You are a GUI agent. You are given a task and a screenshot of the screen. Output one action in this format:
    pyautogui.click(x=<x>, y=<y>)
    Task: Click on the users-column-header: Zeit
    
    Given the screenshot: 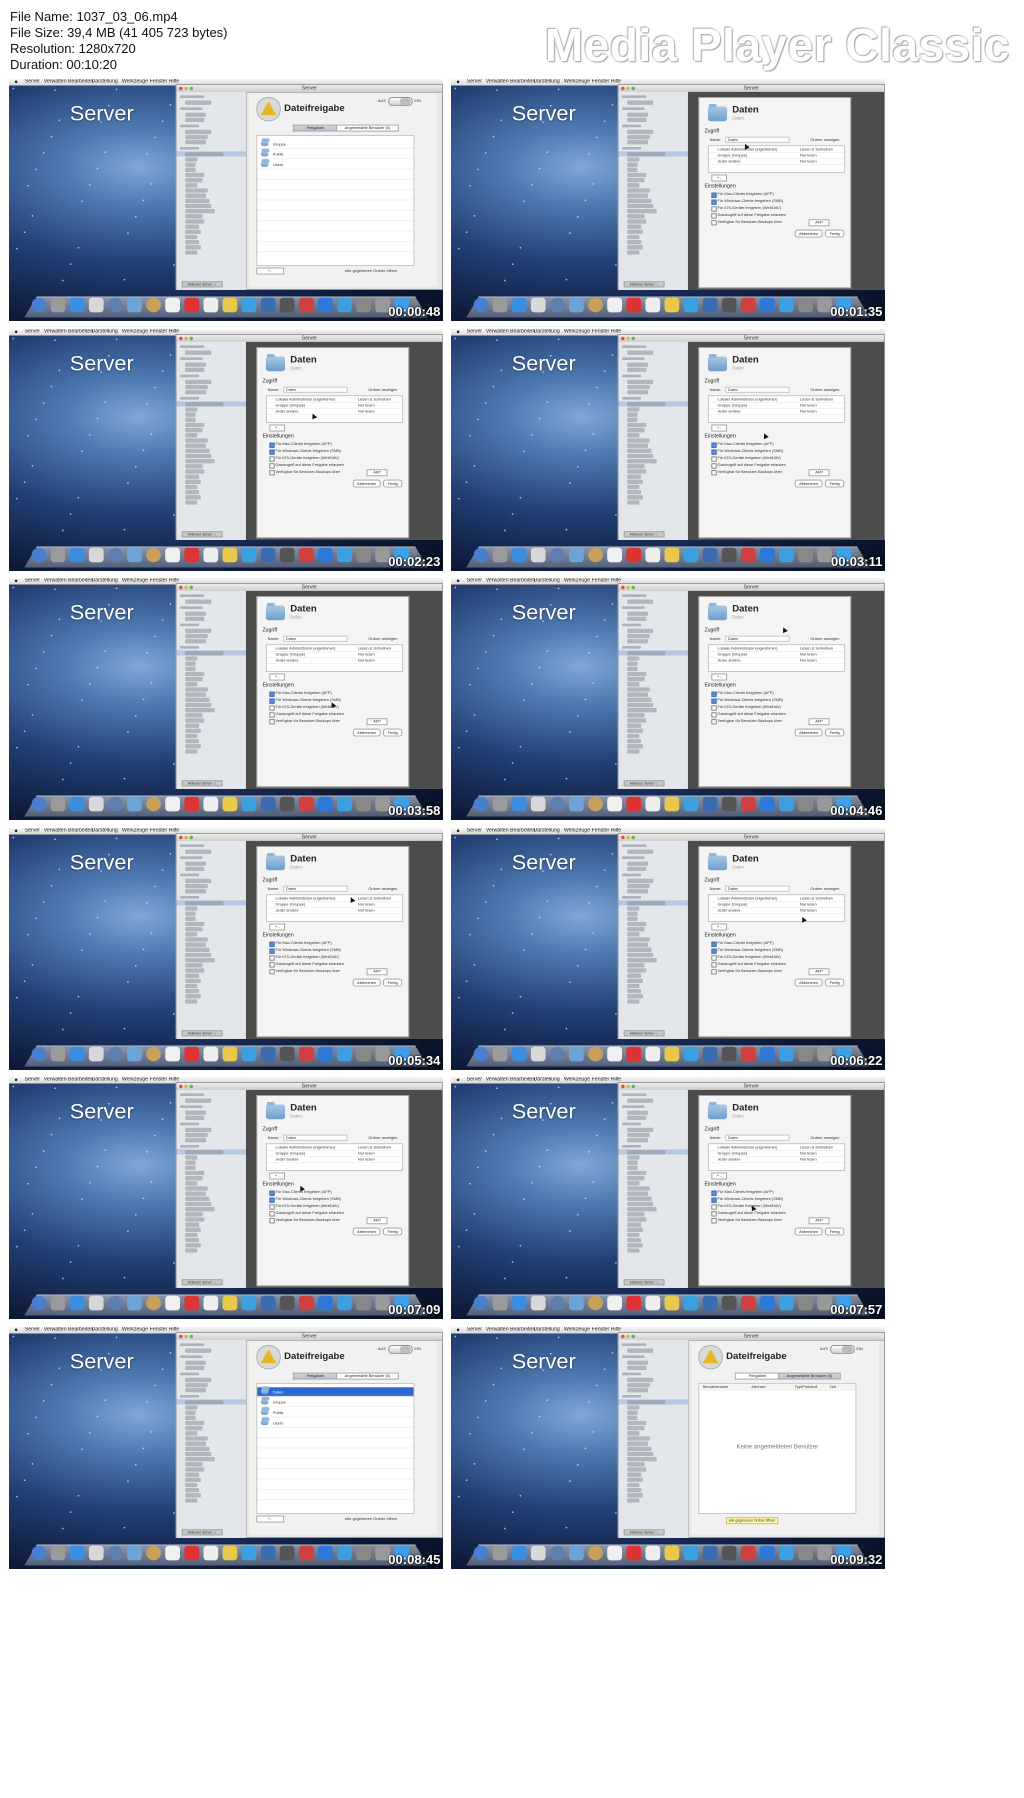 What is the action you would take?
    pyautogui.click(x=832, y=1386)
    